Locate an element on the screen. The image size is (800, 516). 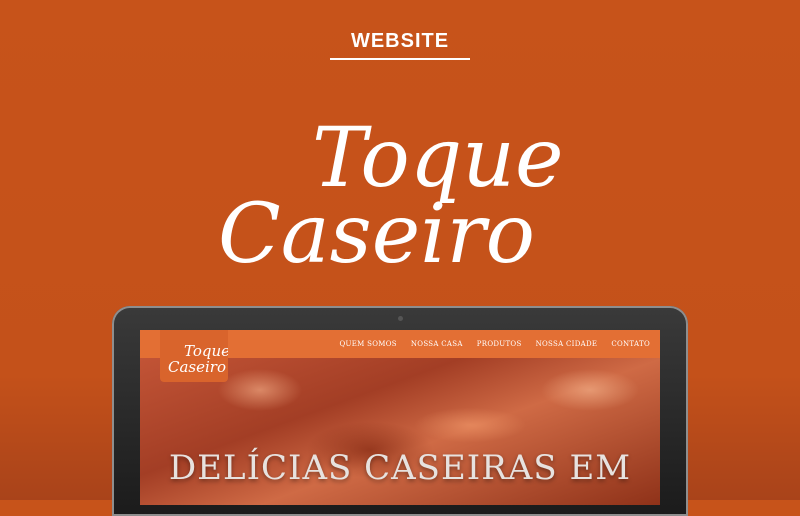
nav-contato: CONTATO is located at coordinates (630, 344).